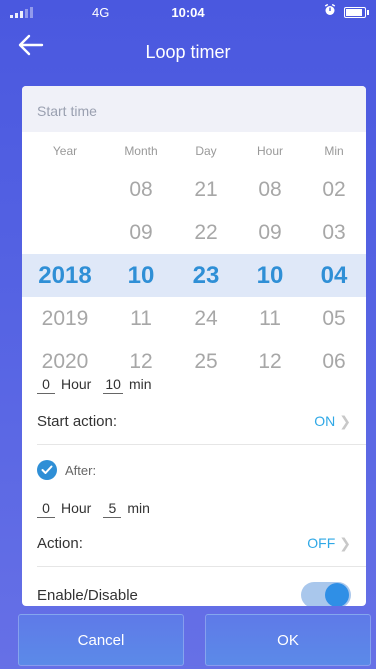  What do you see at coordinates (141, 319) in the screenshot?
I see `picker-month: 11` at bounding box center [141, 319].